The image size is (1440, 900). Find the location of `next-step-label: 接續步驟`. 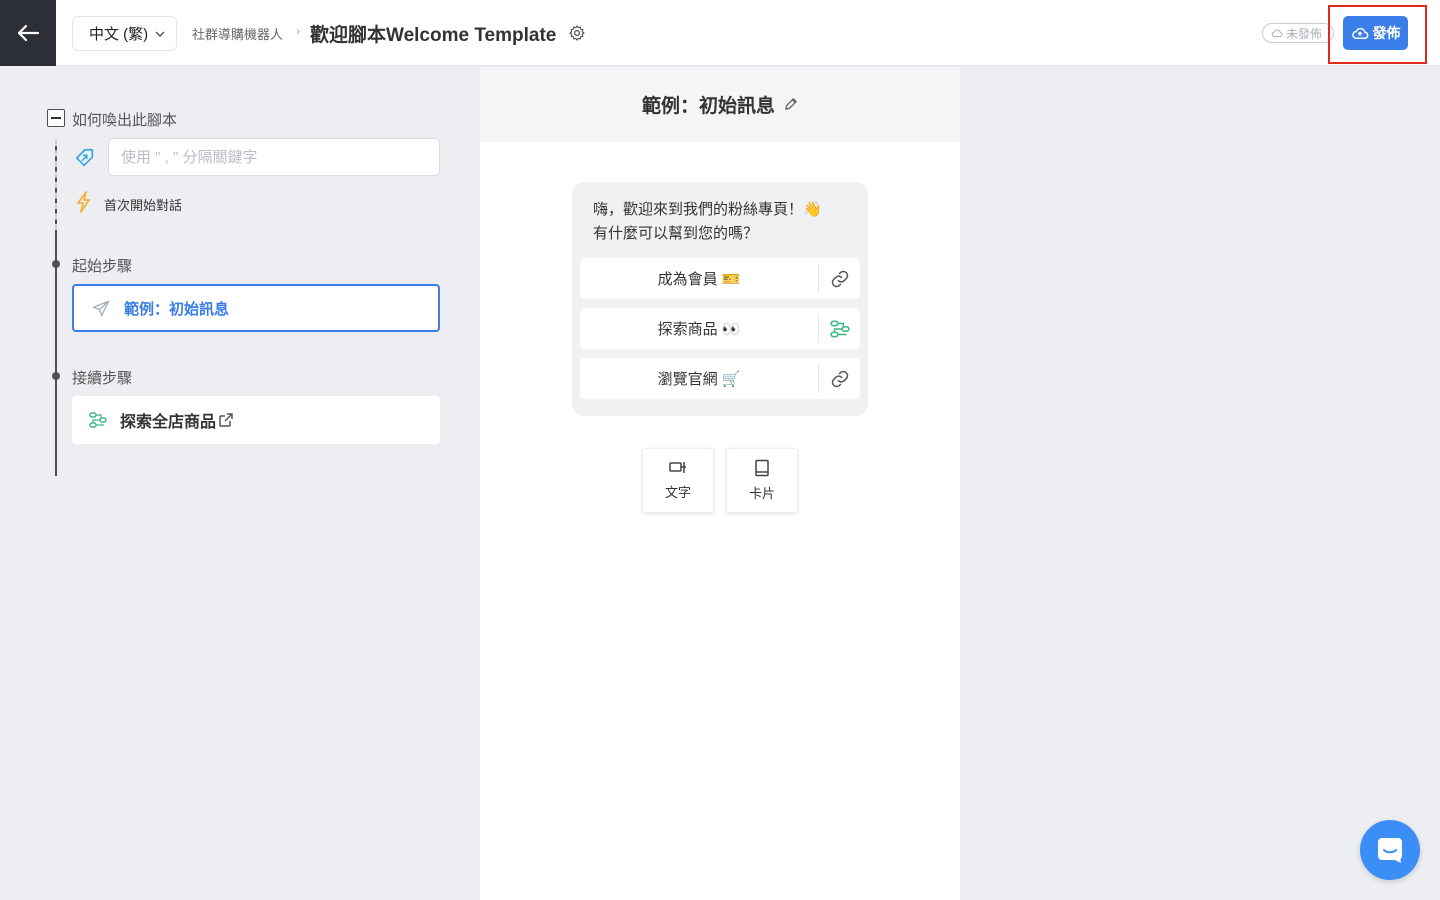

next-step-label: 接續步驟 is located at coordinates (102, 378).